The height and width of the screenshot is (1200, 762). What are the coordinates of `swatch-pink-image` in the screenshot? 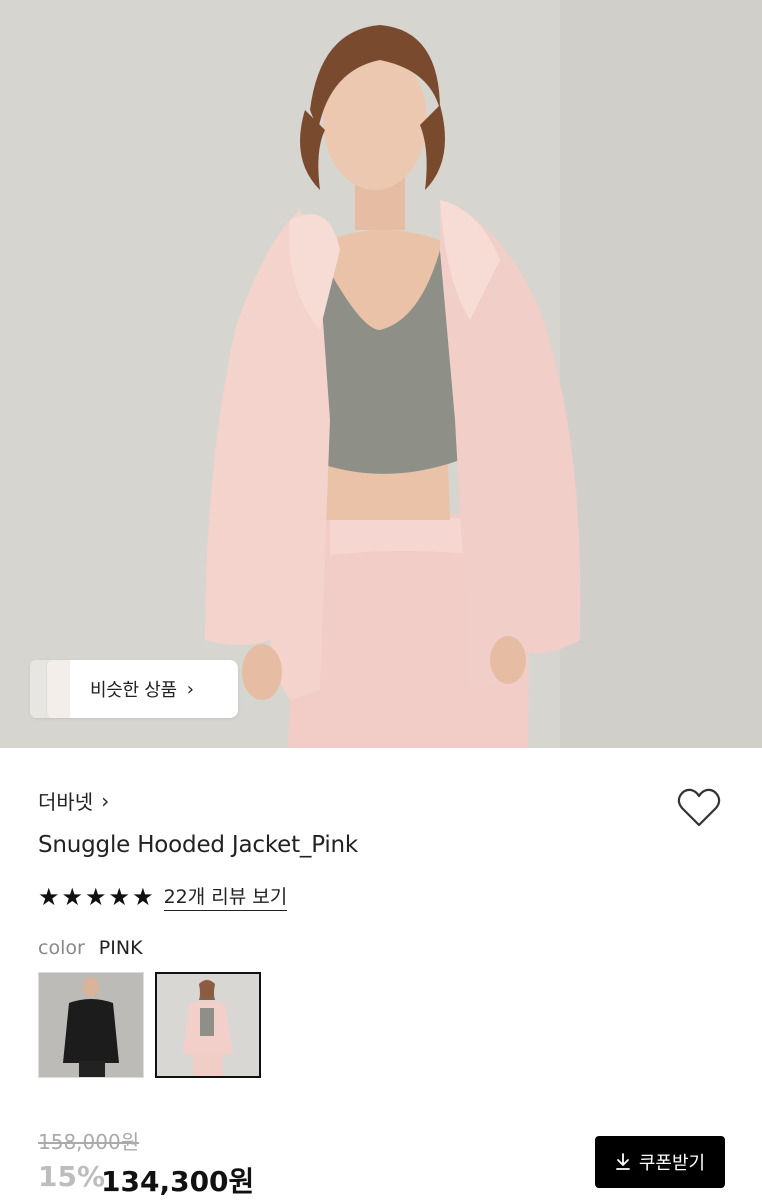 It's located at (208, 1025).